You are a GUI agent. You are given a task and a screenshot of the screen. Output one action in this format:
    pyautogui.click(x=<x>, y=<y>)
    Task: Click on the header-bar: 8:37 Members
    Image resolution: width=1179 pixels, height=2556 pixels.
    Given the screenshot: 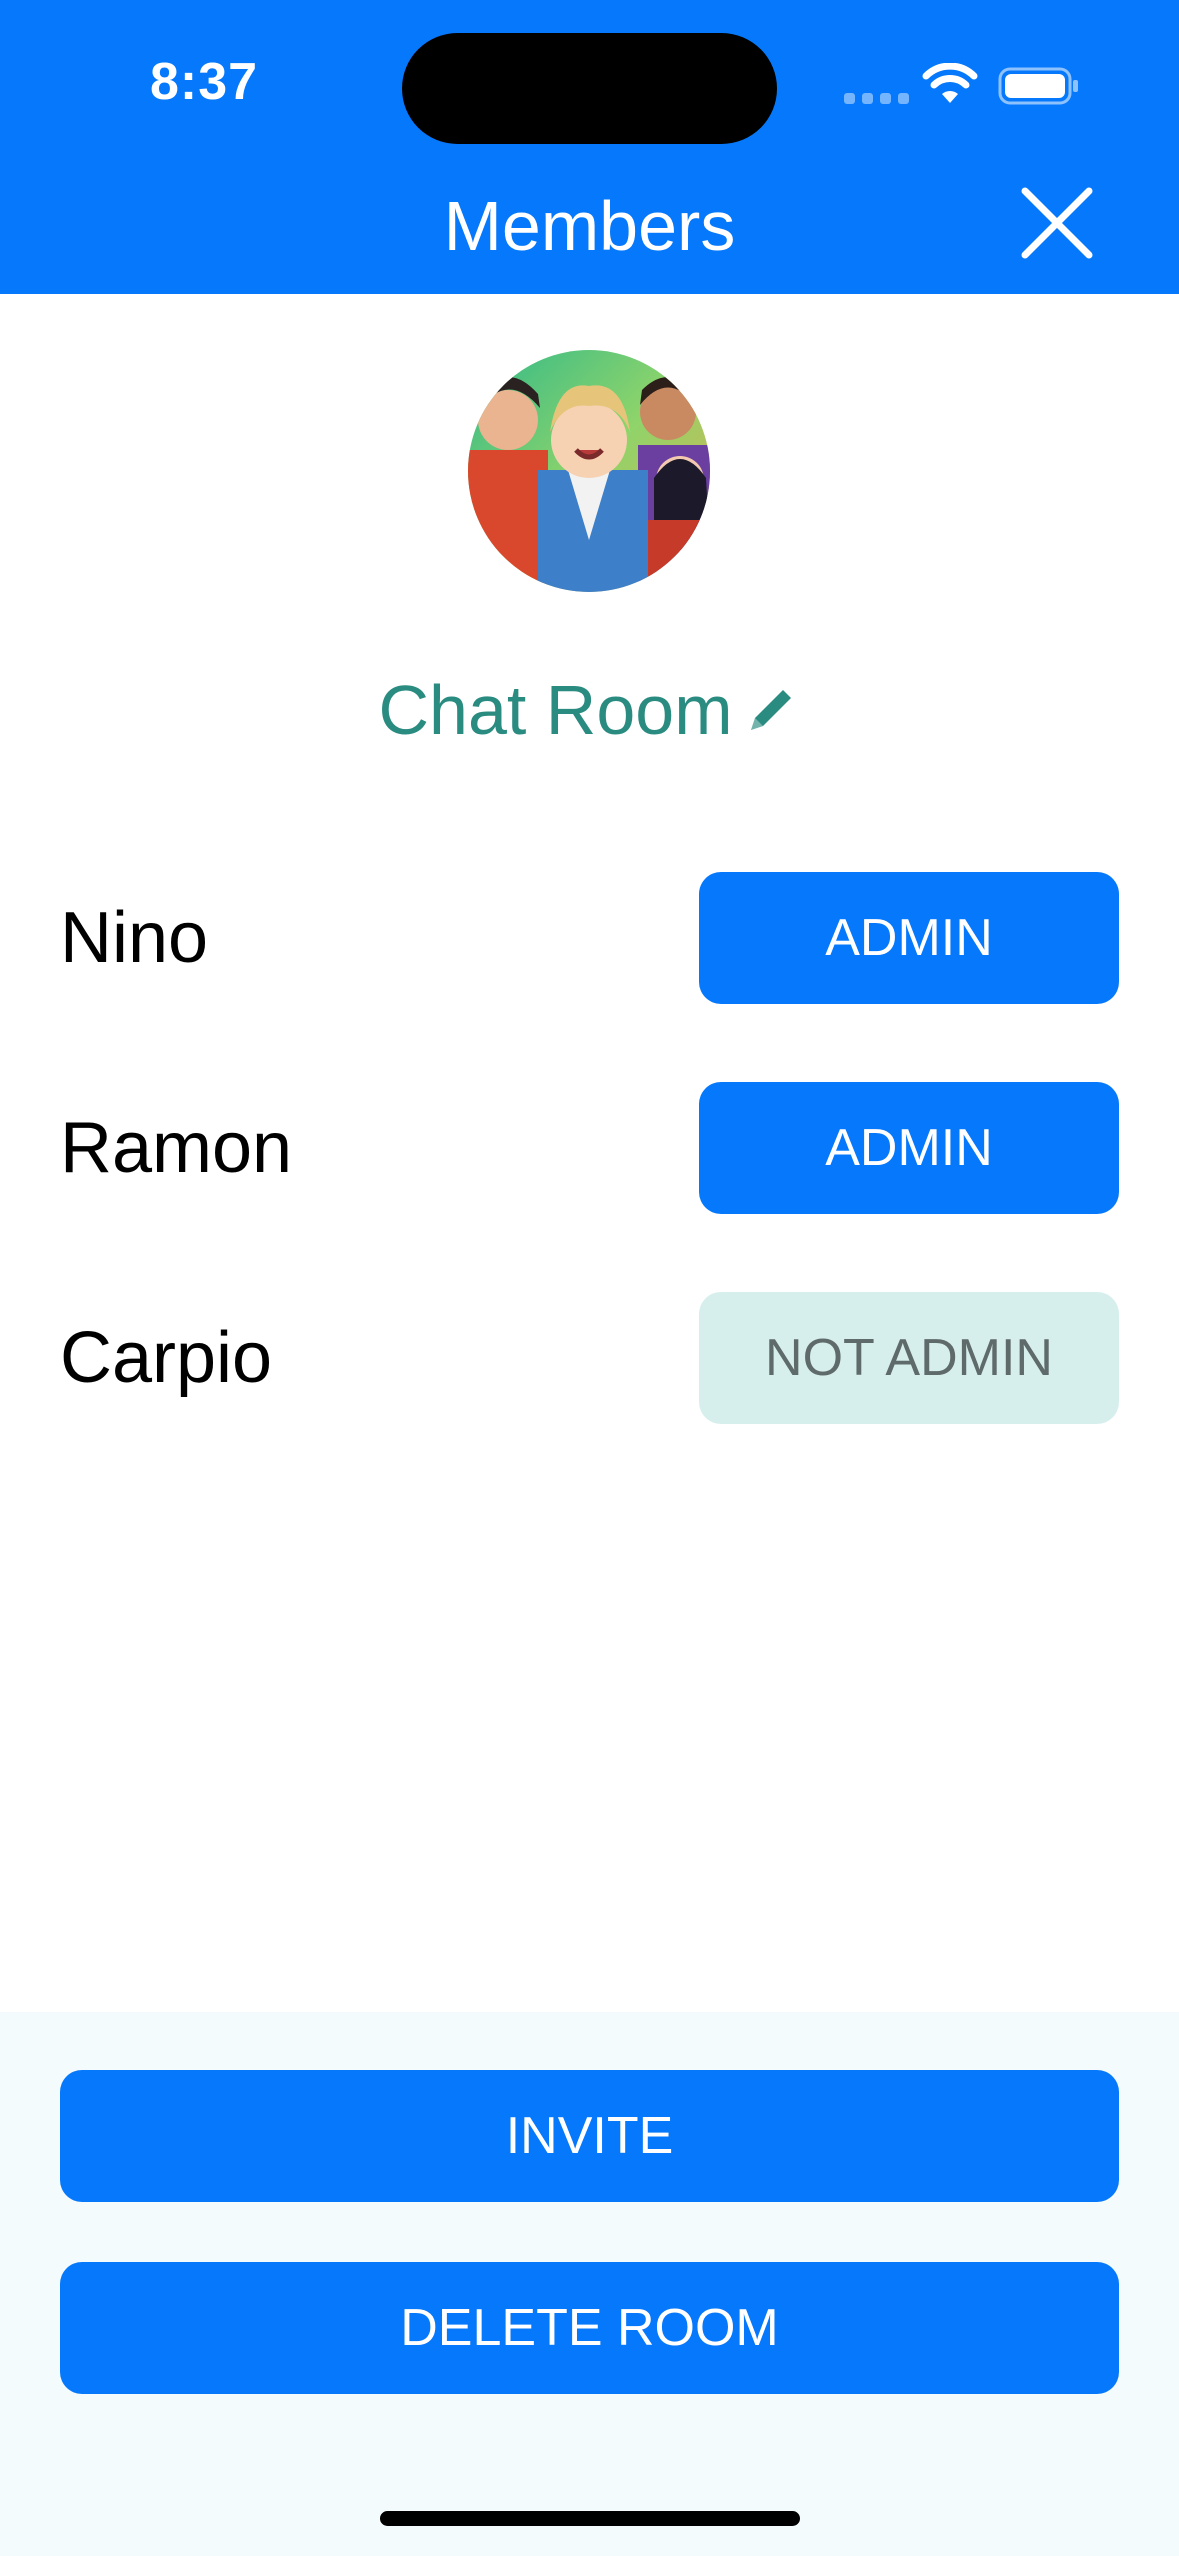 What is the action you would take?
    pyautogui.click(x=589, y=147)
    